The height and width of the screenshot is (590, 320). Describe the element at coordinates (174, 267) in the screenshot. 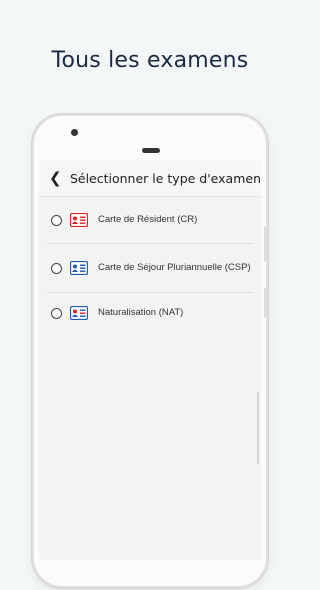

I see `exam-option-label: Carte de Séjour Pluriannuelle (CSP)` at that location.